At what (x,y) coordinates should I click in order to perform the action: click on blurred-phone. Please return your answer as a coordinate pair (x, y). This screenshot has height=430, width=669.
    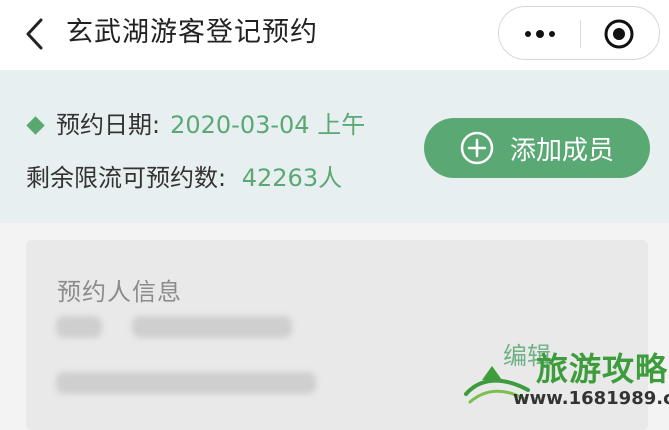
    Looking at the image, I should click on (212, 327).